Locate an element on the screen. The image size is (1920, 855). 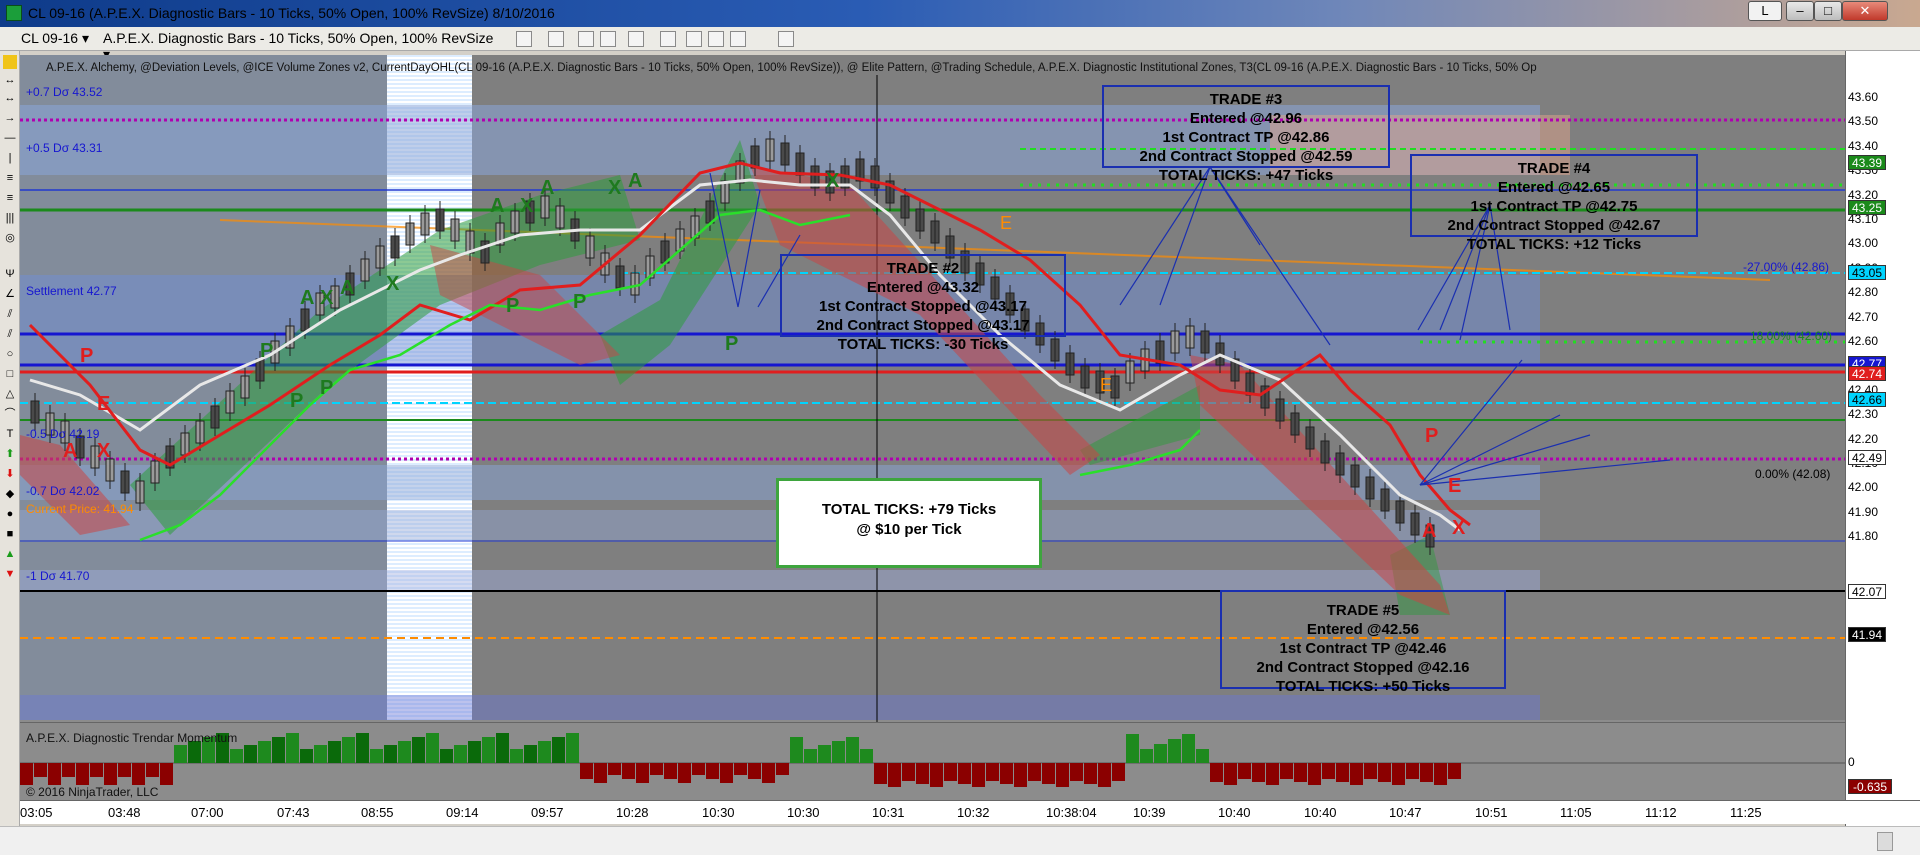
zoom-icon is located at coordinates (668, 39).